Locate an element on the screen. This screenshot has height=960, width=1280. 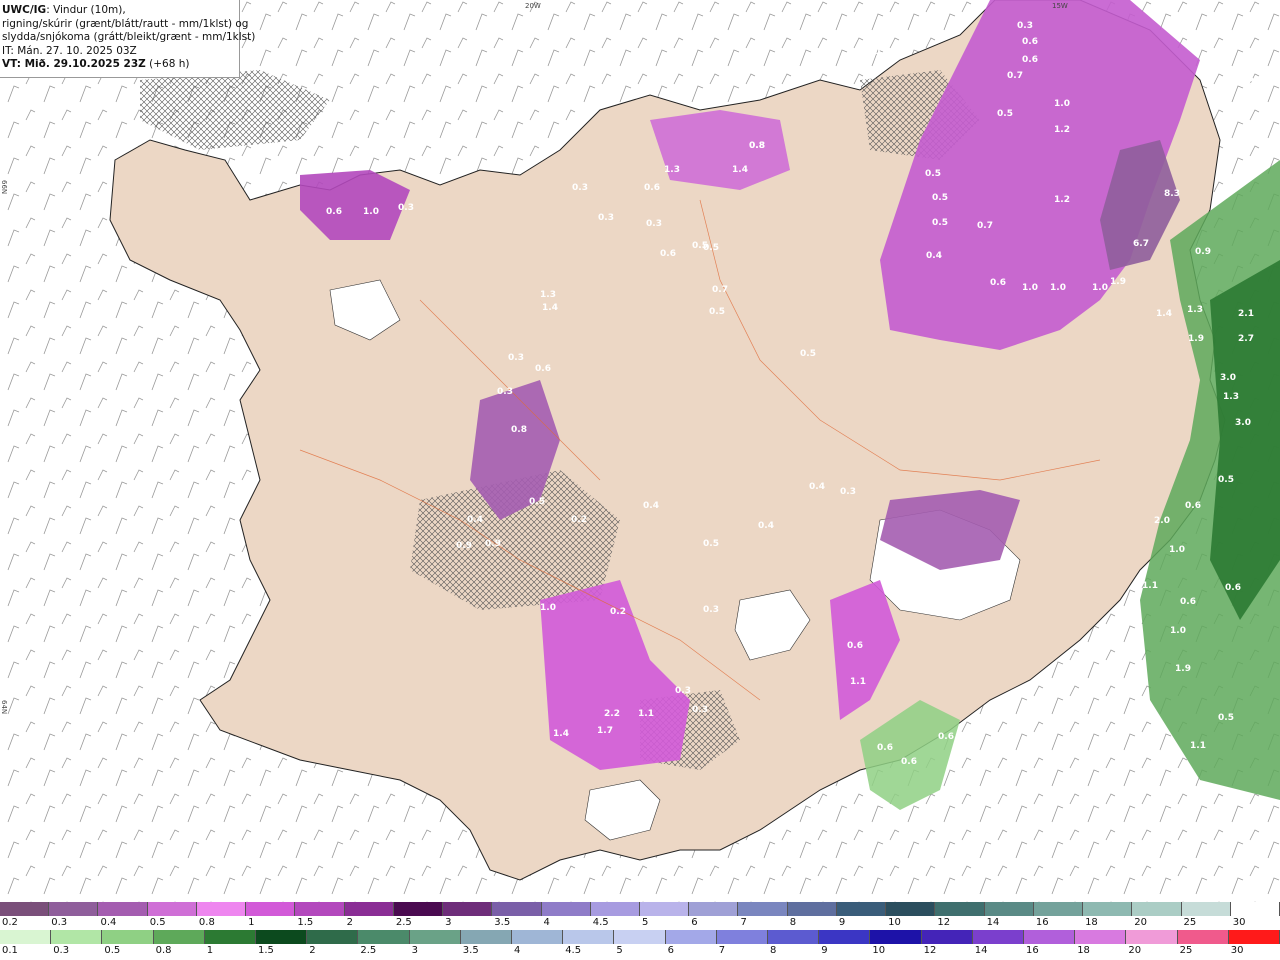
precip-value-label: 0.2 is located at coordinates (618, 612).